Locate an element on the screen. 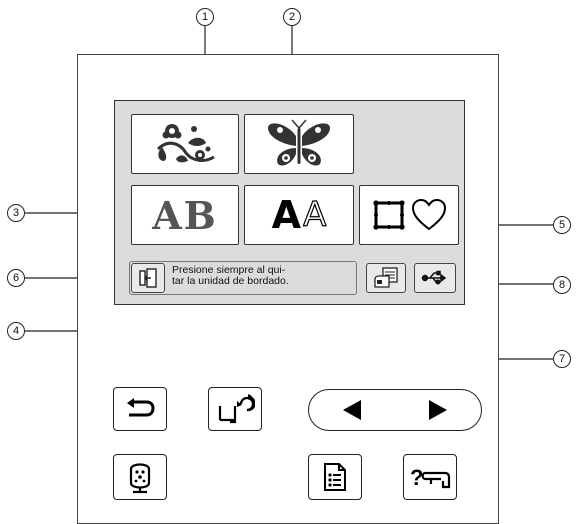  embroidery-hoop-icon is located at coordinates (140, 478).